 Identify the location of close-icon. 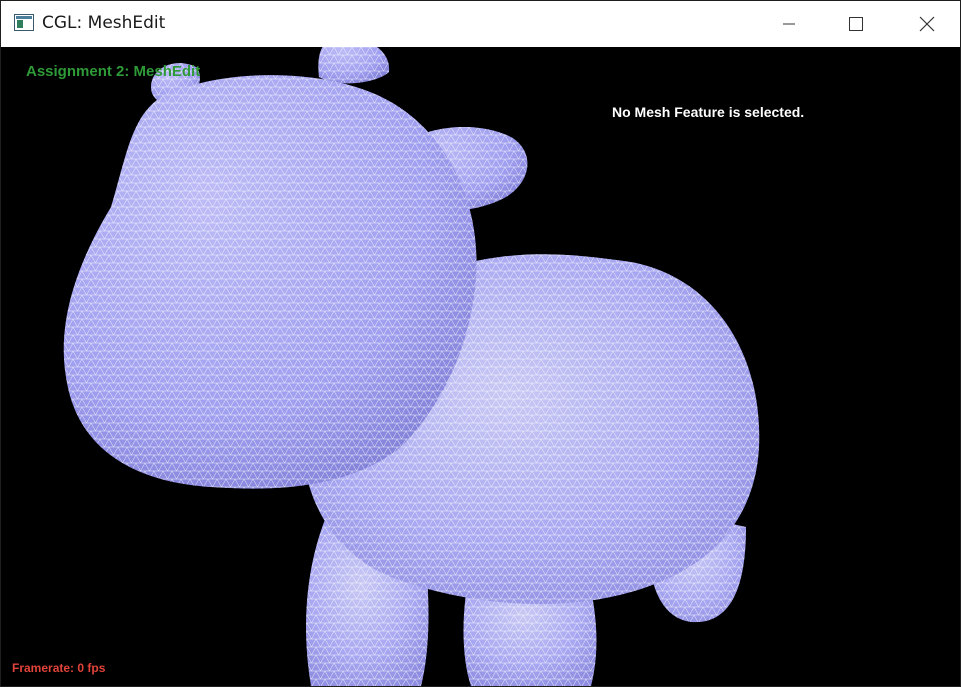
(927, 24).